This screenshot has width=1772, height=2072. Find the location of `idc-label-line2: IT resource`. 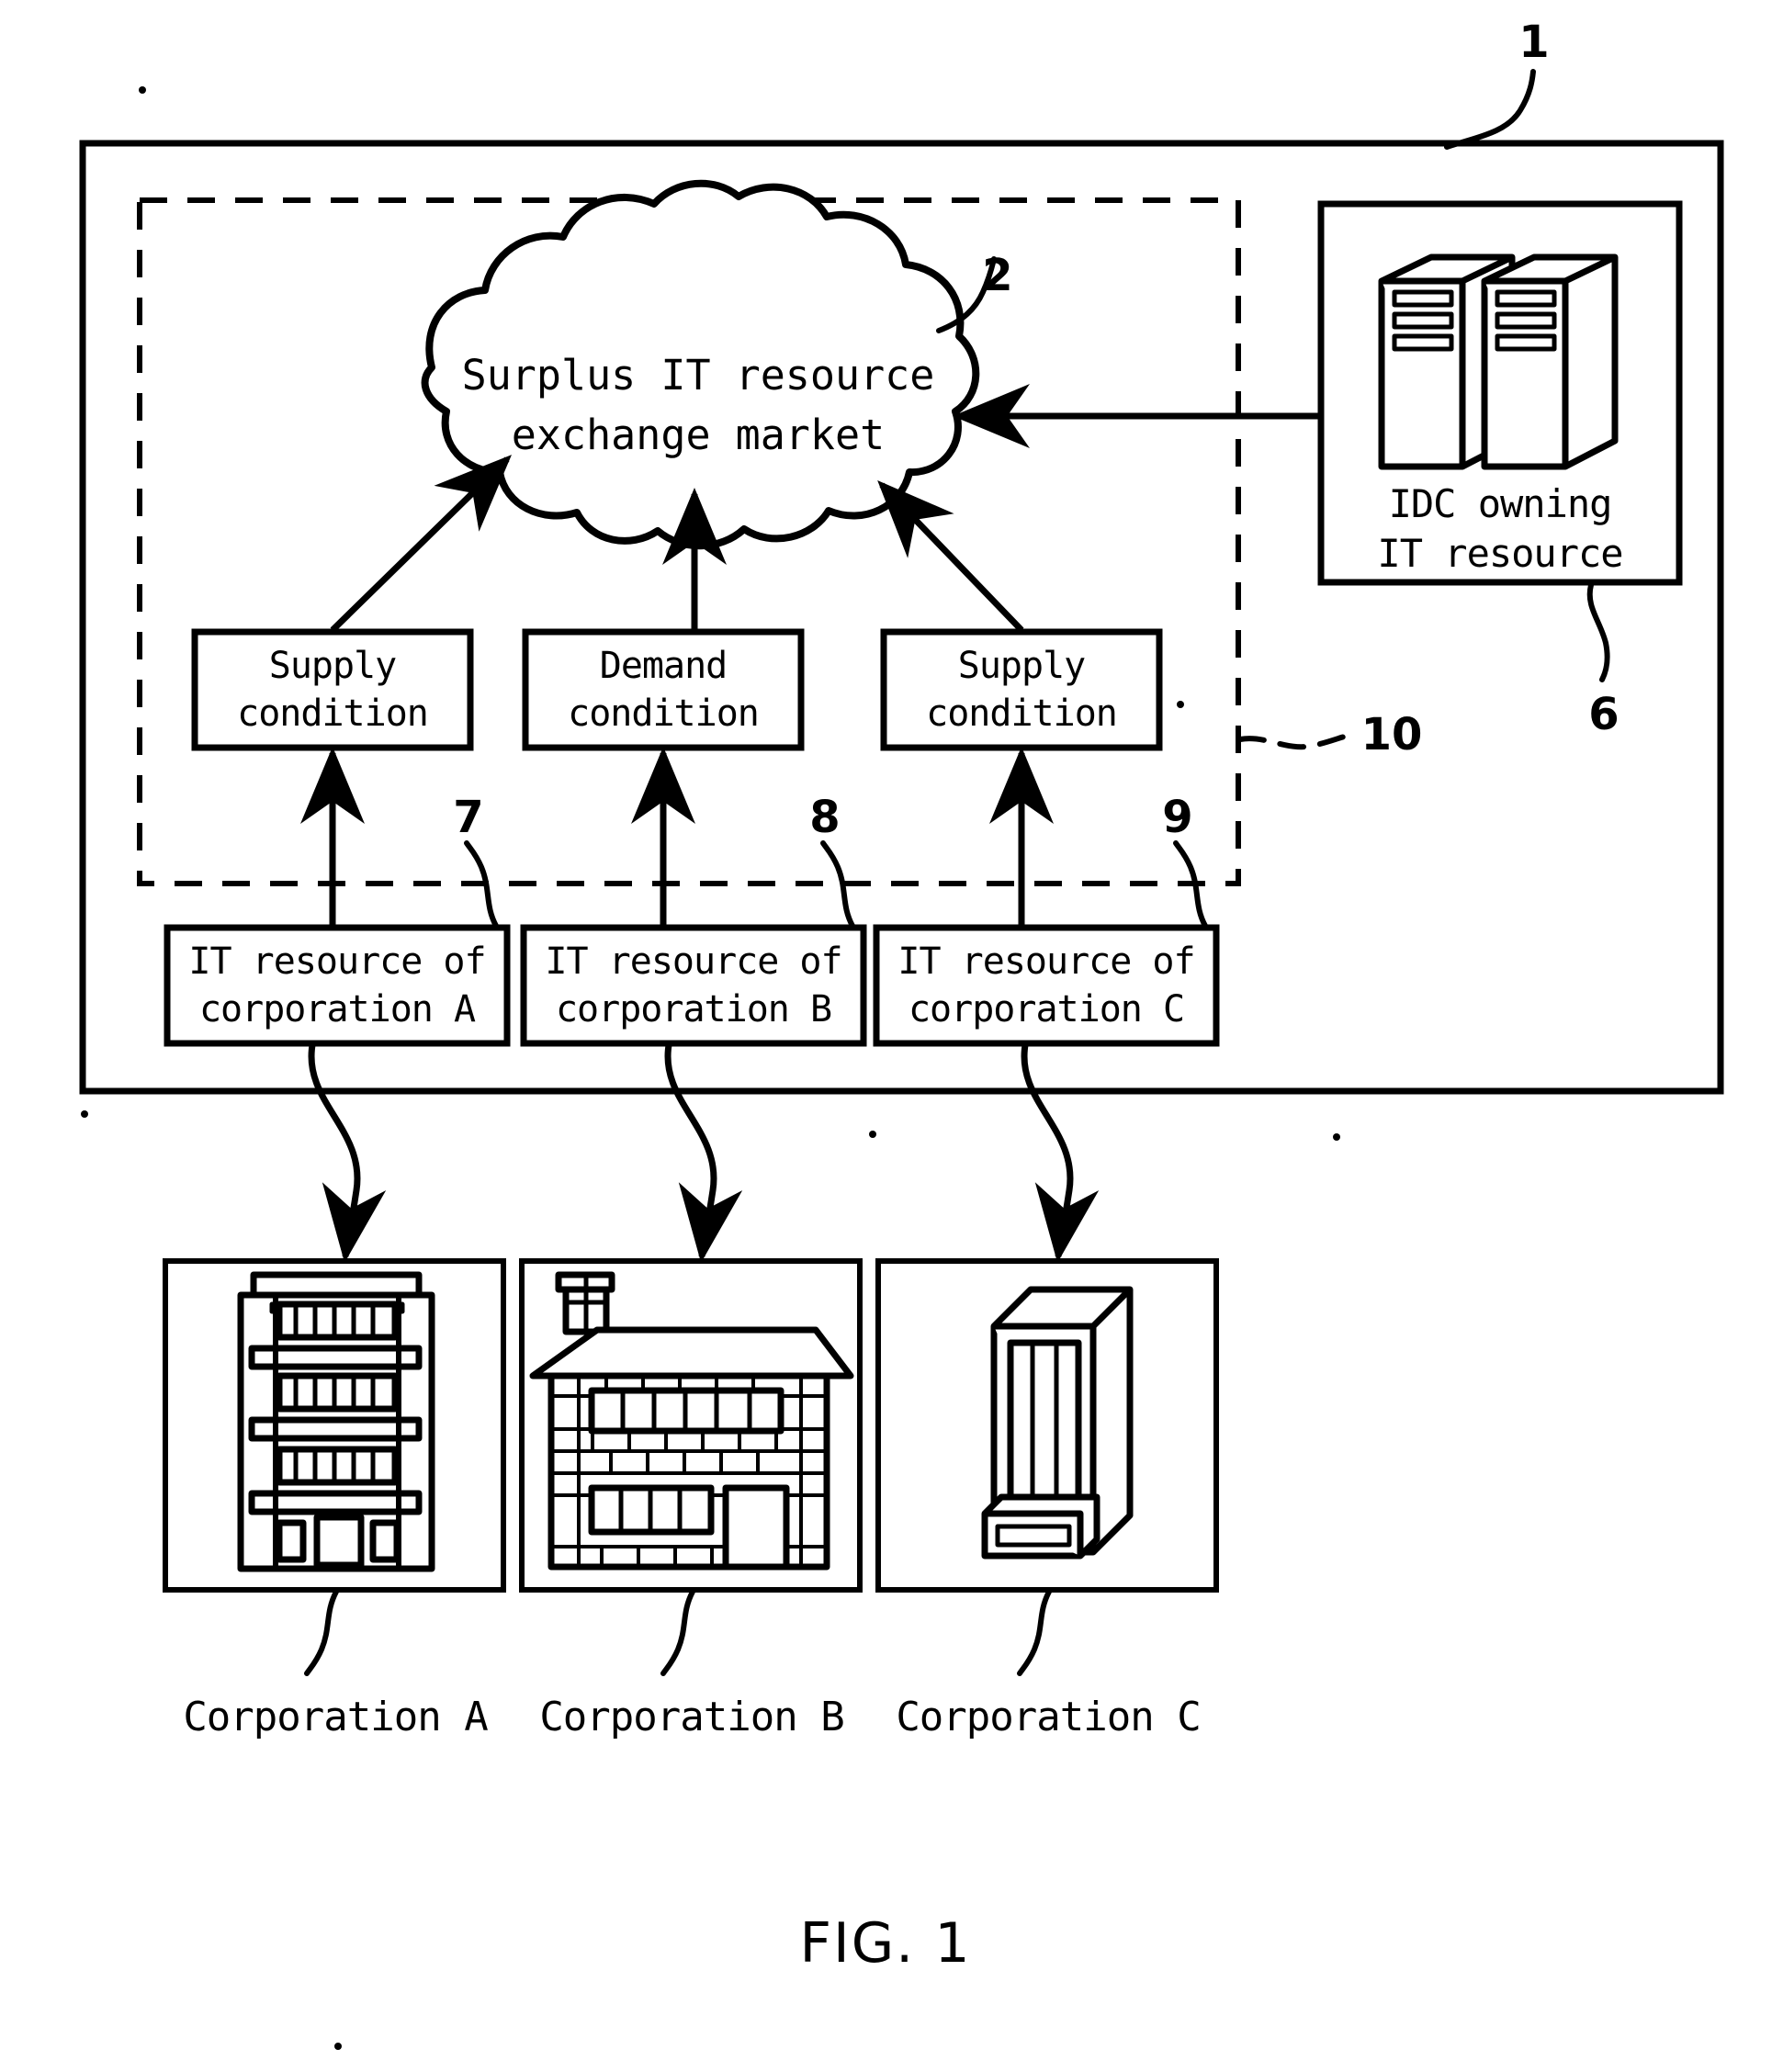

idc-label-line2: IT resource is located at coordinates (1500, 554).